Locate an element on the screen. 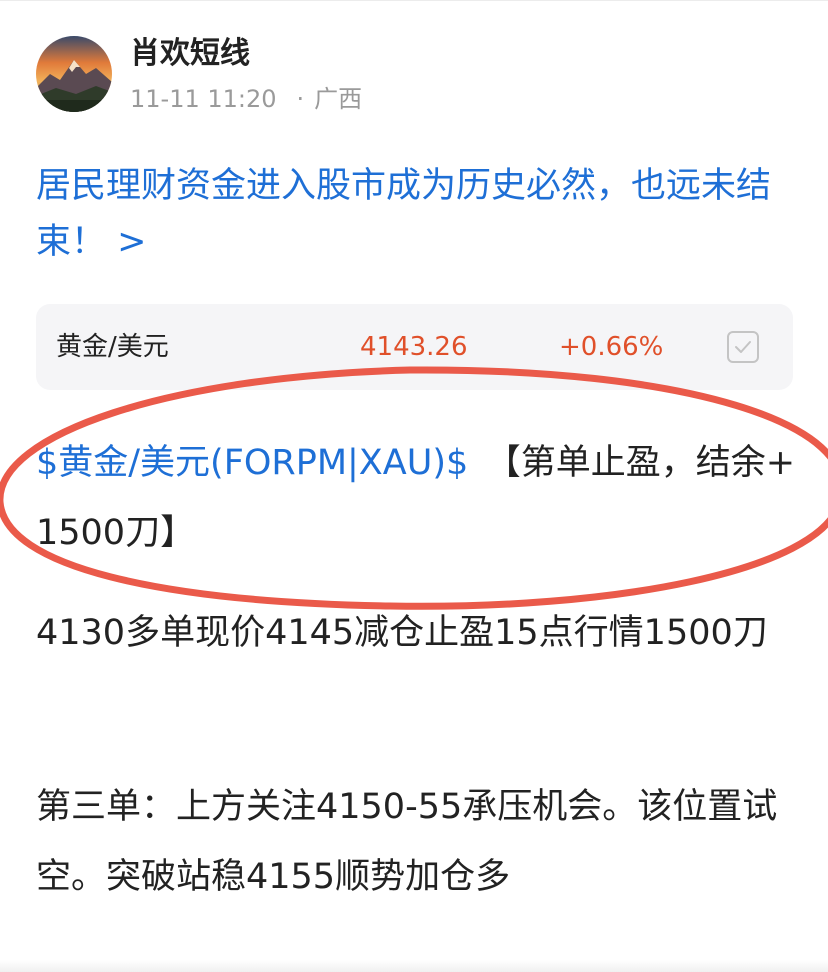  stock-tag-link: $黄金/美元(FORPM|XAU)$ is located at coordinates (252, 463).